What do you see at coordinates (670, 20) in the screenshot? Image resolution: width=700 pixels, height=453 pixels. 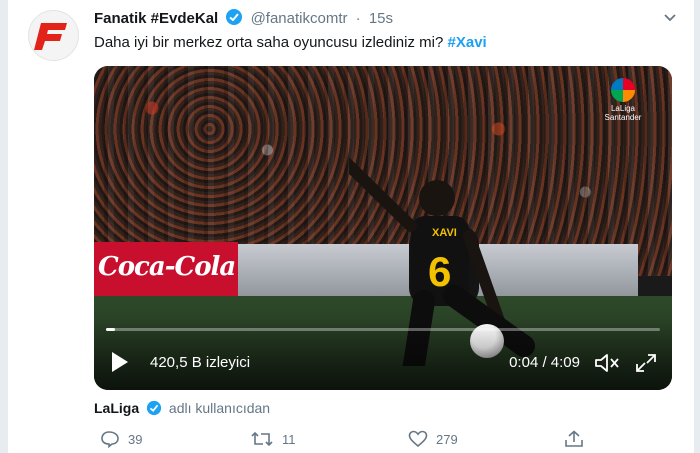 I see `more-options-chevron-icon` at bounding box center [670, 20].